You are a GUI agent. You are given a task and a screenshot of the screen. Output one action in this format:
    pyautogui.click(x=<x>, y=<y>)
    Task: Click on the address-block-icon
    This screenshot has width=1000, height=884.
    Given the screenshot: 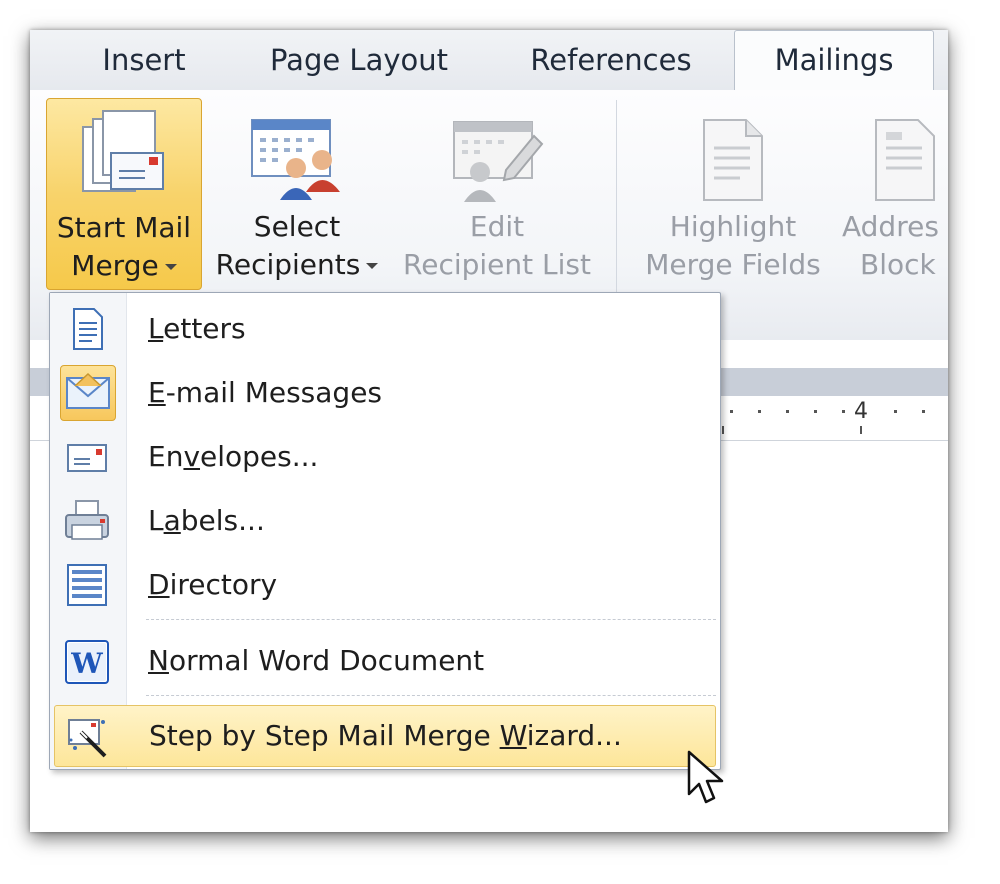 What is the action you would take?
    pyautogui.click(x=905, y=160)
    